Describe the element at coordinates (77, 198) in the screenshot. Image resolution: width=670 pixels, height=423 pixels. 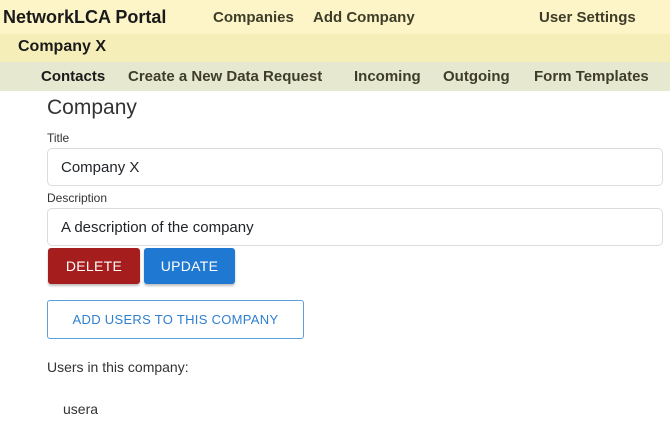
I see `description-label: Description` at that location.